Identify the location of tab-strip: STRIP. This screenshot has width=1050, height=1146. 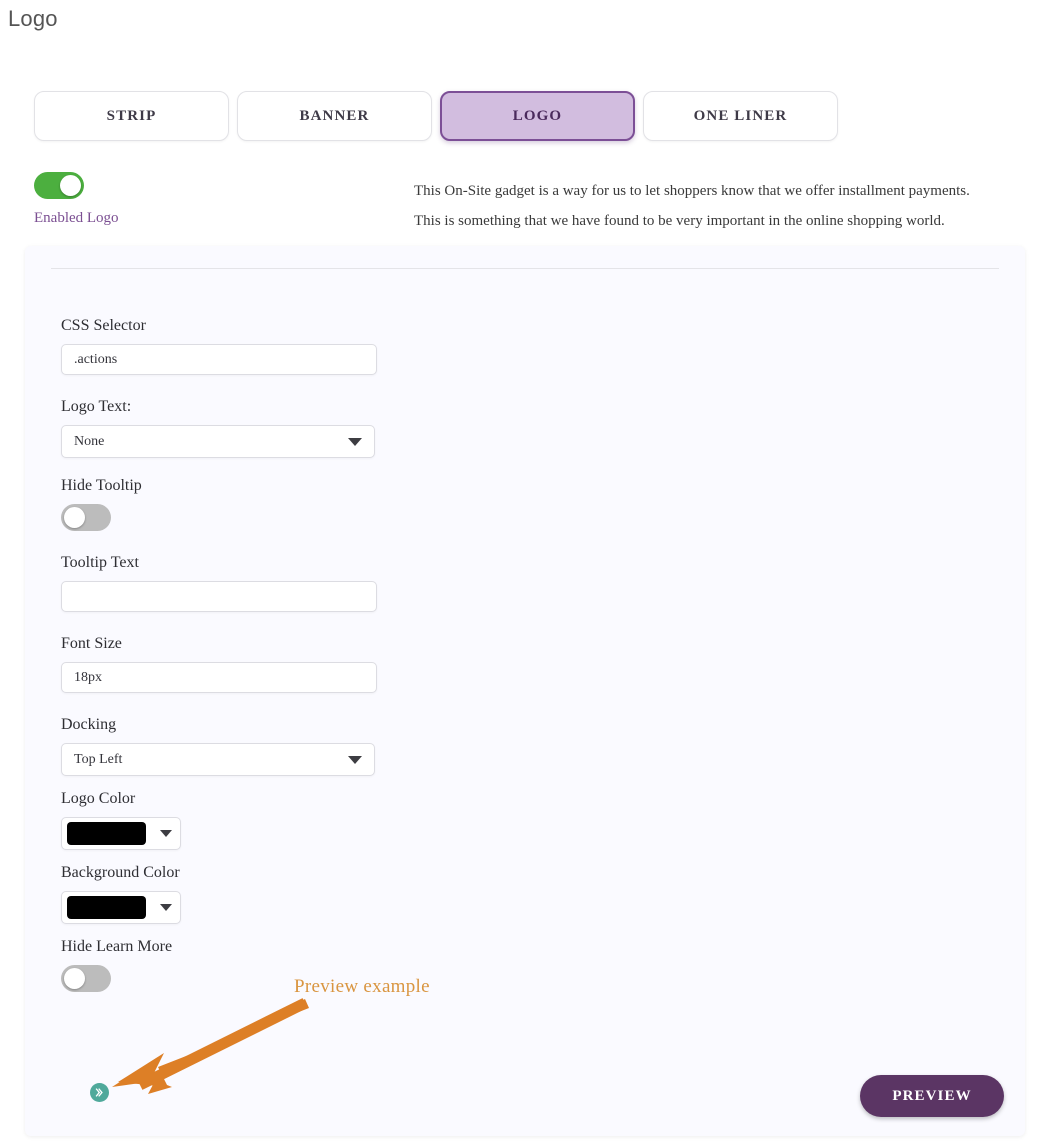
(131, 116).